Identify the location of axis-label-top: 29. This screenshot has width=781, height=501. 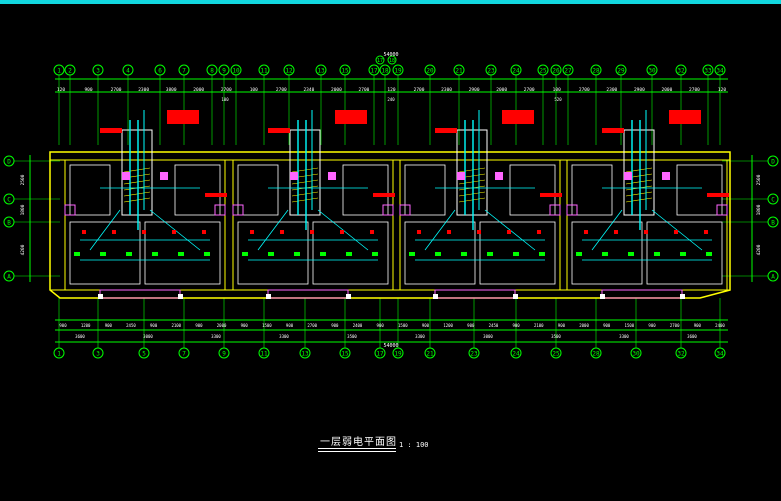
(621, 71).